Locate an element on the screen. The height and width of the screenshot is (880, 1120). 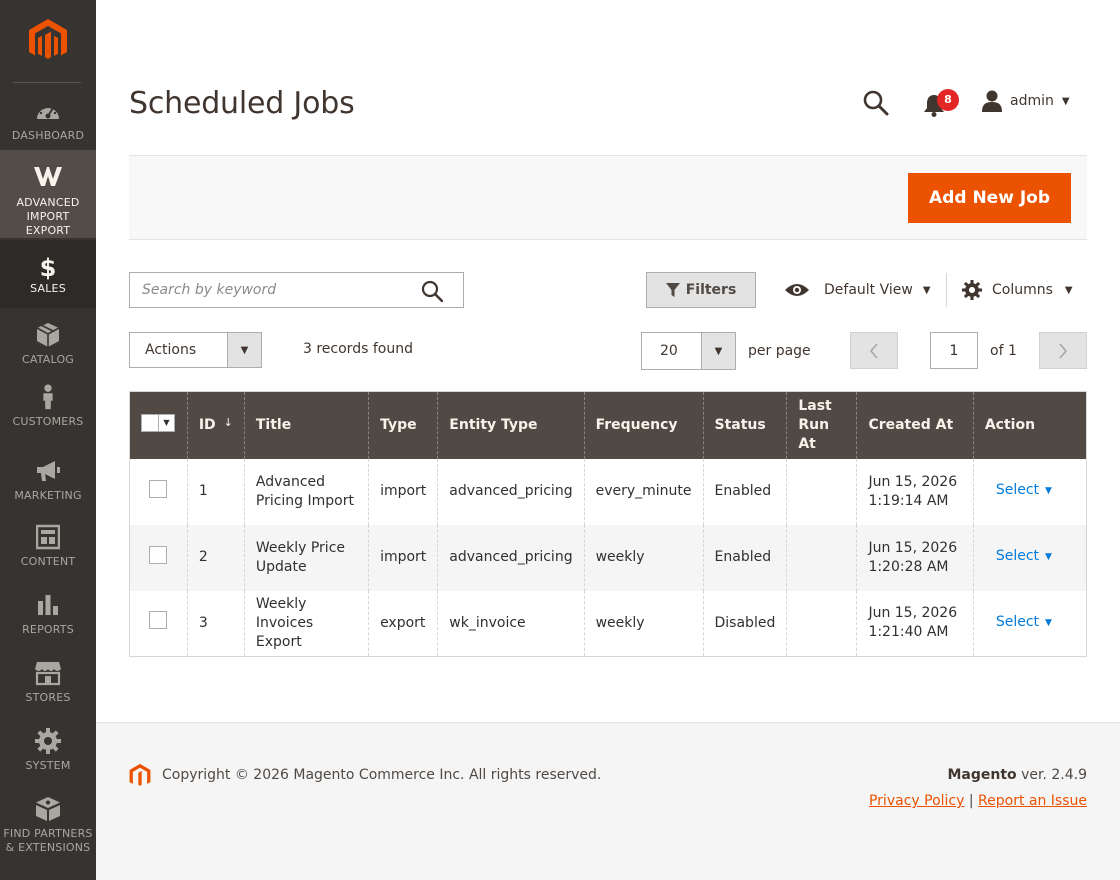
column-header-entity-type: Entity Type is located at coordinates (511, 425).